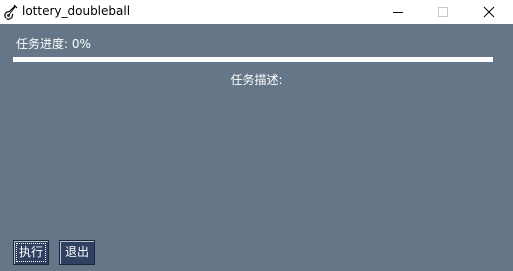 The width and height of the screenshot is (513, 271). I want to click on progress-label: 任务进度: 0%, so click(53, 44).